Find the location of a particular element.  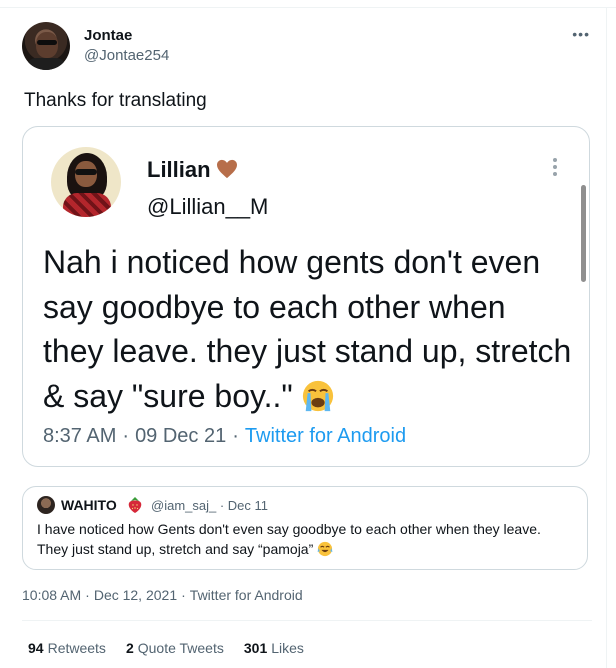

screenshot-tweet-meta: 8:37 AM · 09 Dec 21 · Twitter for Android is located at coordinates (224, 436).